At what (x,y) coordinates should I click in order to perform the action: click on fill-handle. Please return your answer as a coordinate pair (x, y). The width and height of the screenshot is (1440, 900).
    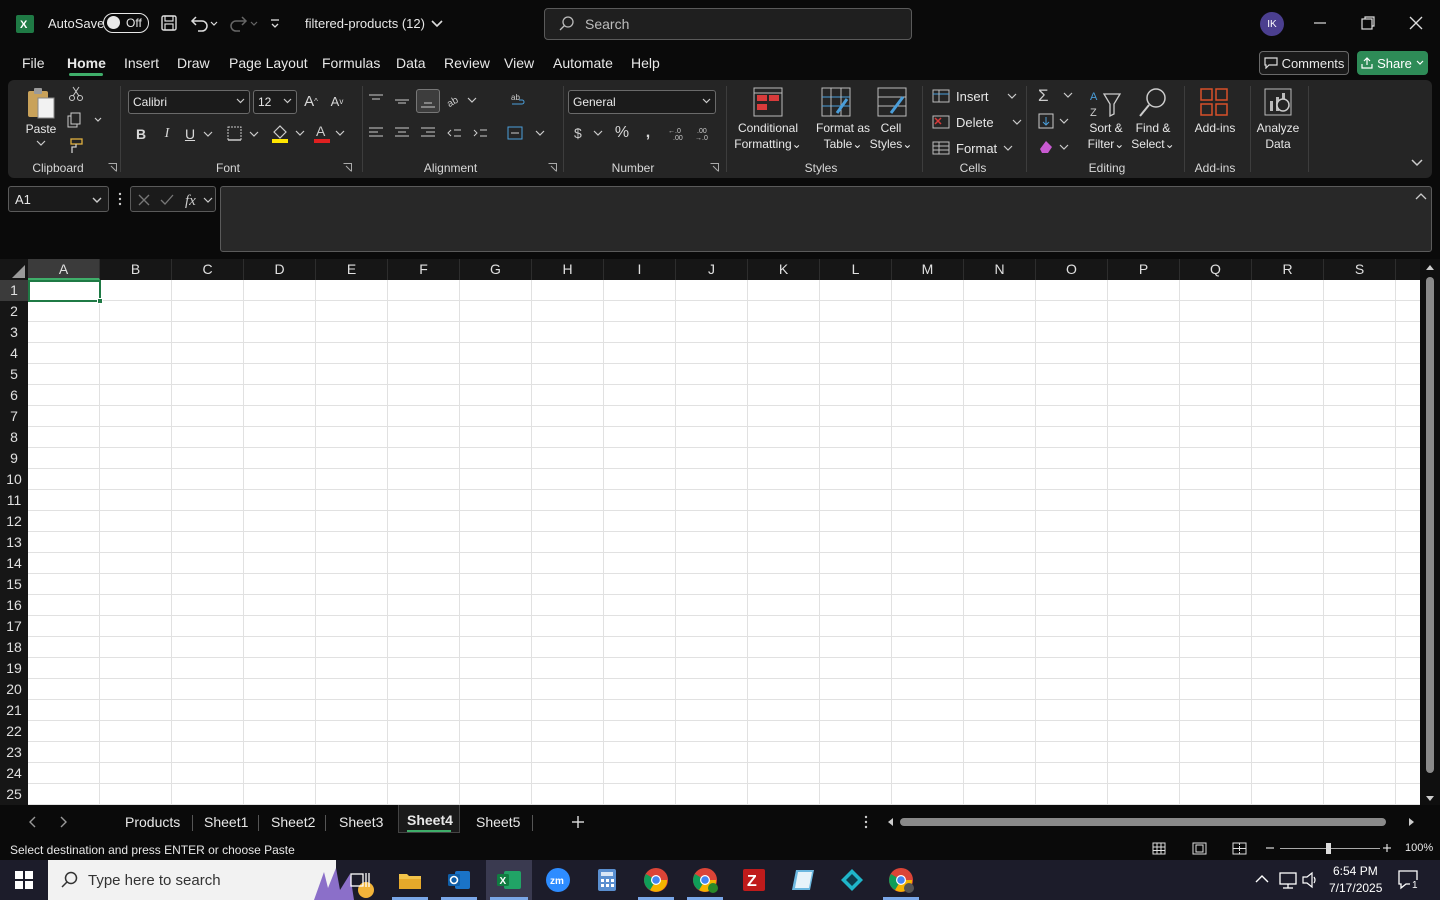
    Looking at the image, I should click on (100, 301).